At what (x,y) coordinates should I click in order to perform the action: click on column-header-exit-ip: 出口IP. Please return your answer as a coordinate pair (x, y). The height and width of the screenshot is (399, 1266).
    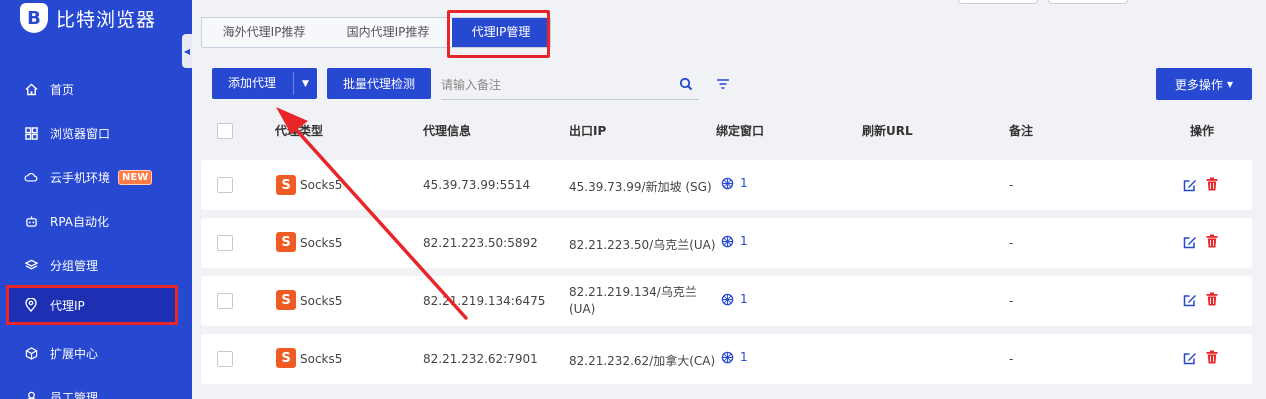
    Looking at the image, I should click on (588, 131).